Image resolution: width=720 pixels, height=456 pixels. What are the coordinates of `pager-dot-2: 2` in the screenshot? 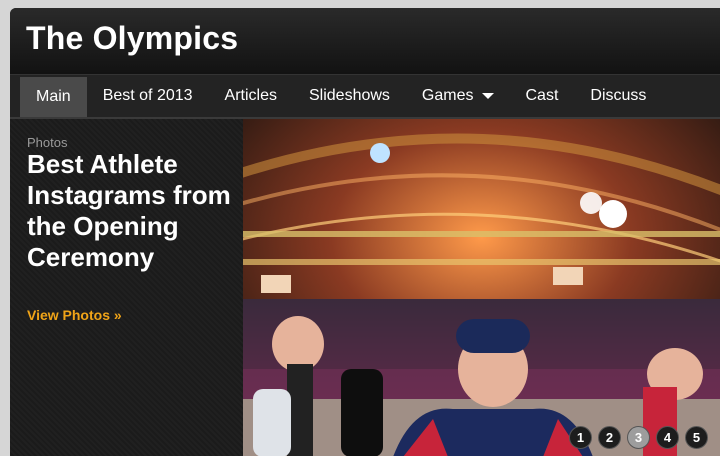 It's located at (609, 437).